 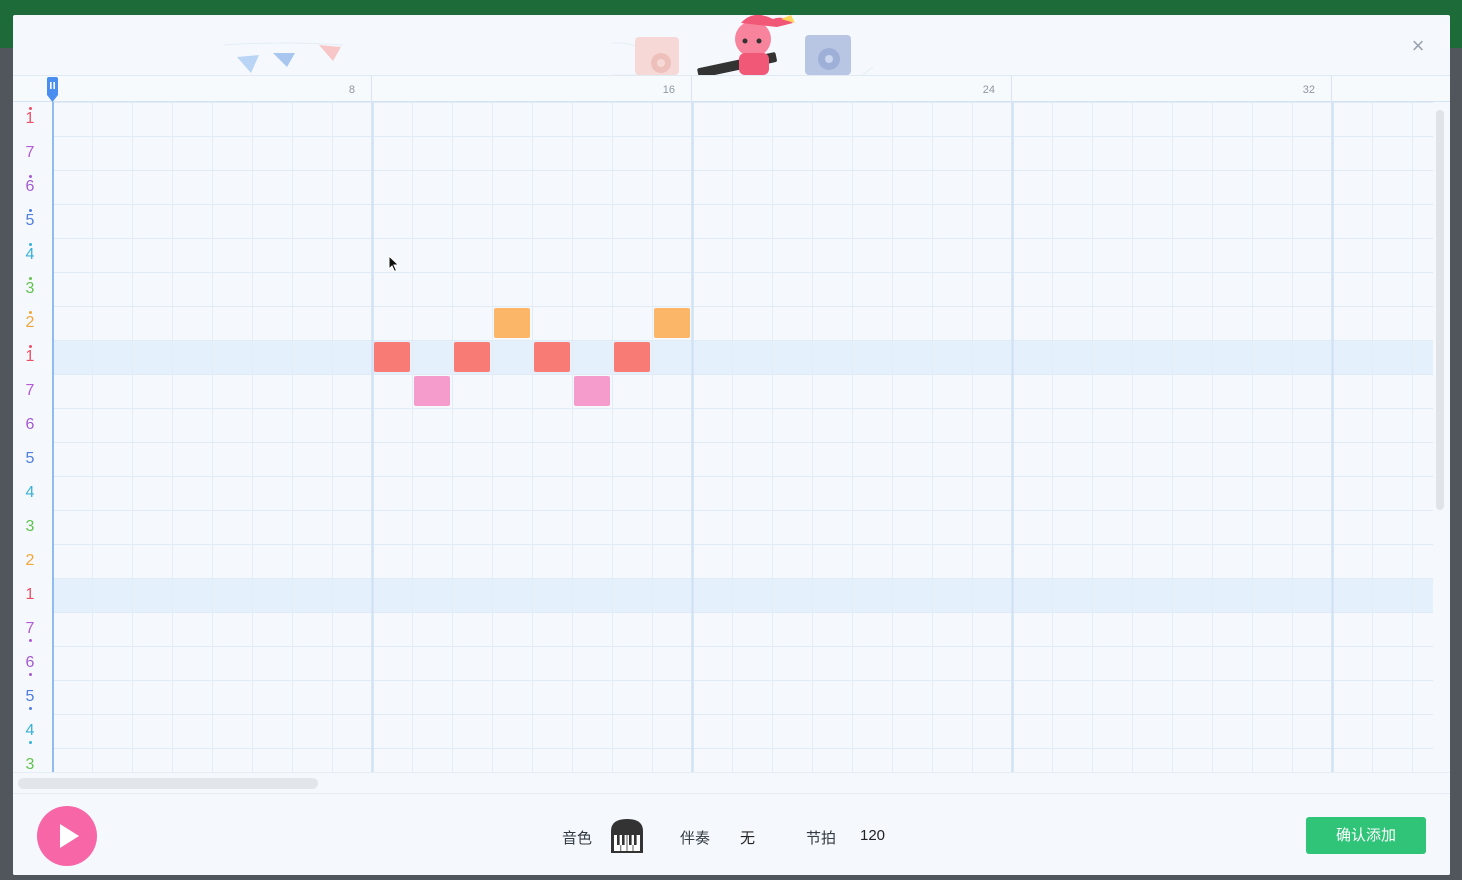 I want to click on timbre-label: 音色, so click(x=577, y=838).